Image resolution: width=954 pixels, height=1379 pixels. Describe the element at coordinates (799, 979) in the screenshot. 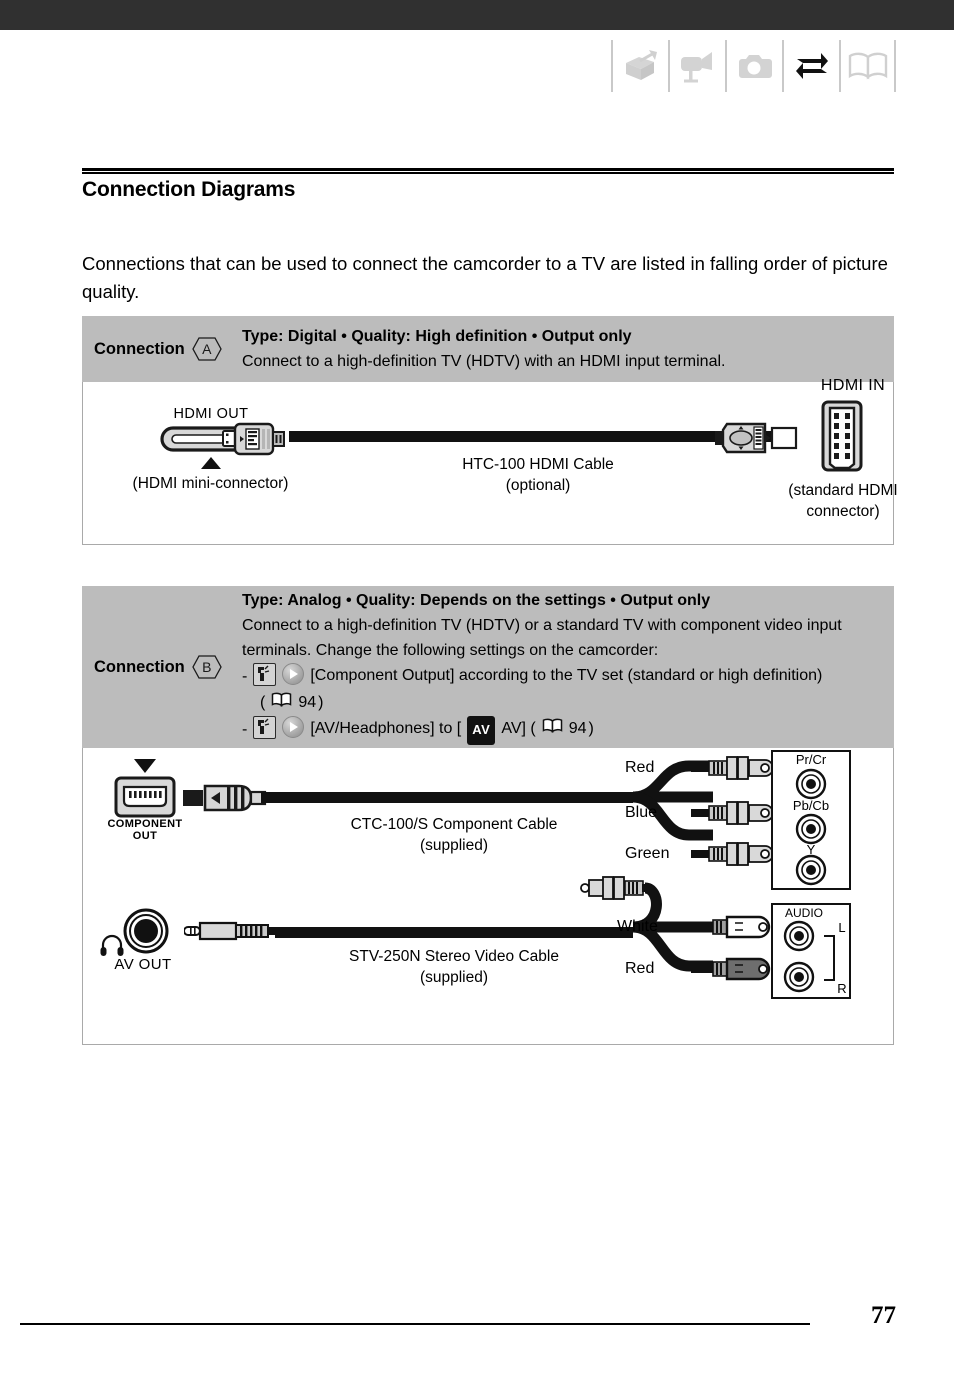

I see `audio-jack-right` at that location.